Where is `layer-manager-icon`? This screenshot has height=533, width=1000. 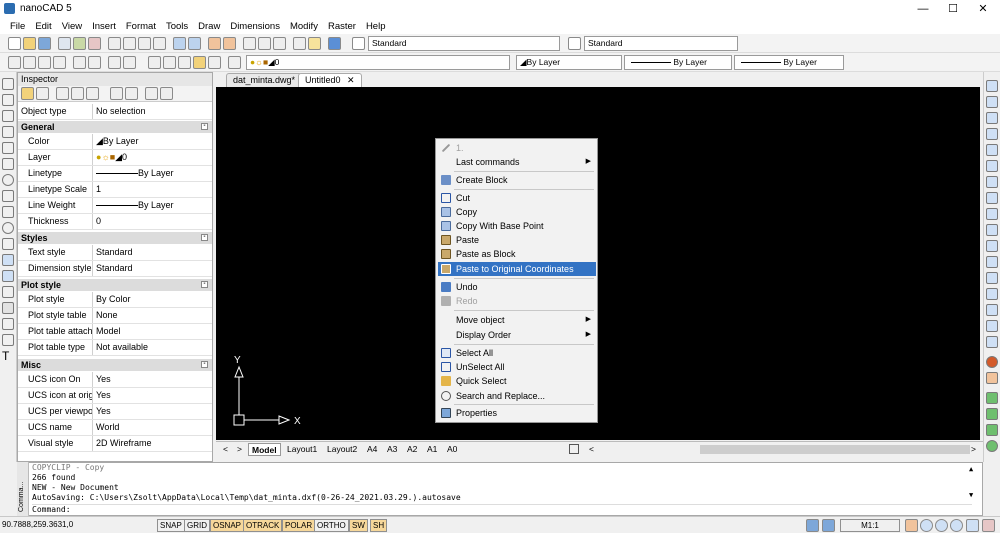
layer-manager-icon is located at coordinates (234, 62).